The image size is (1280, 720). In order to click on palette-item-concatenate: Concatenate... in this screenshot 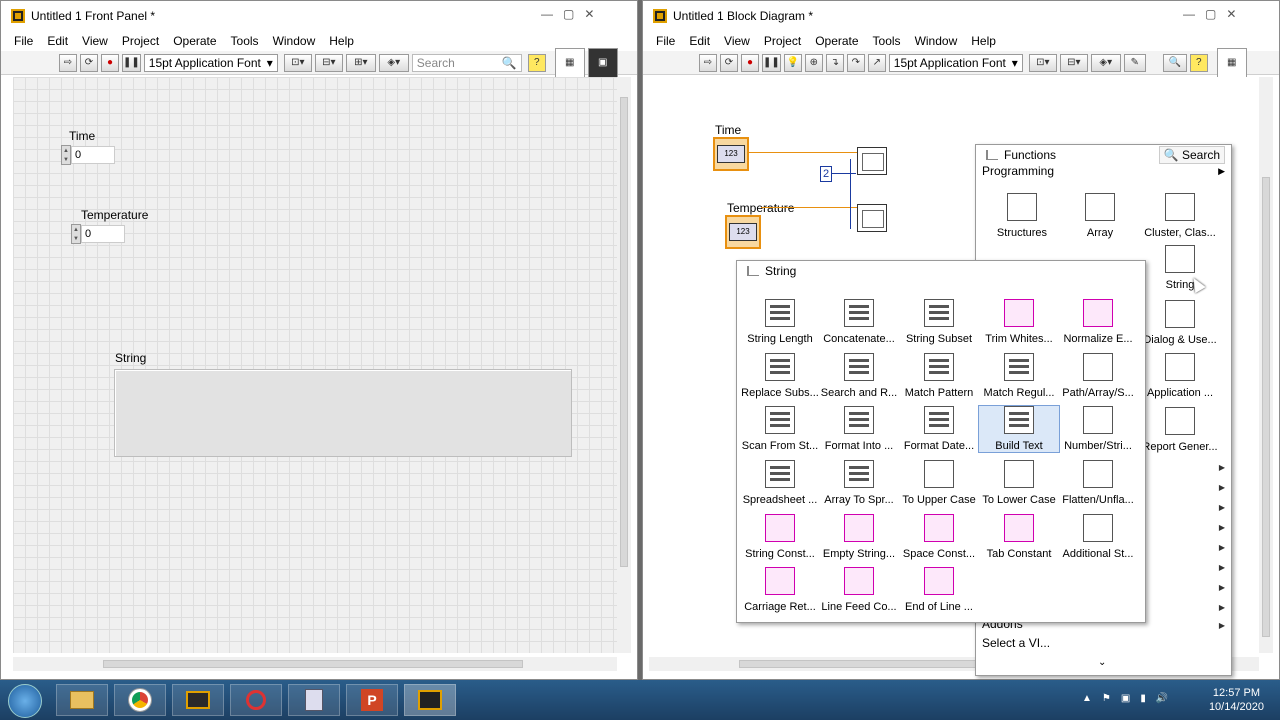, I will do `click(859, 322)`.